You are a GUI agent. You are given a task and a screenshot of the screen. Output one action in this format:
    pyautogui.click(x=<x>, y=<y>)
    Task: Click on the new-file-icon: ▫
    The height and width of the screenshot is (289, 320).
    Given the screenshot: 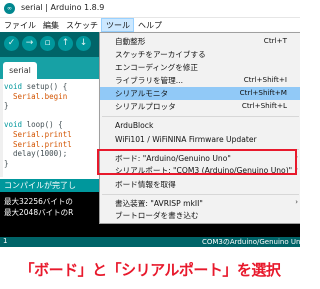 What is the action you would take?
    pyautogui.click(x=47, y=43)
    